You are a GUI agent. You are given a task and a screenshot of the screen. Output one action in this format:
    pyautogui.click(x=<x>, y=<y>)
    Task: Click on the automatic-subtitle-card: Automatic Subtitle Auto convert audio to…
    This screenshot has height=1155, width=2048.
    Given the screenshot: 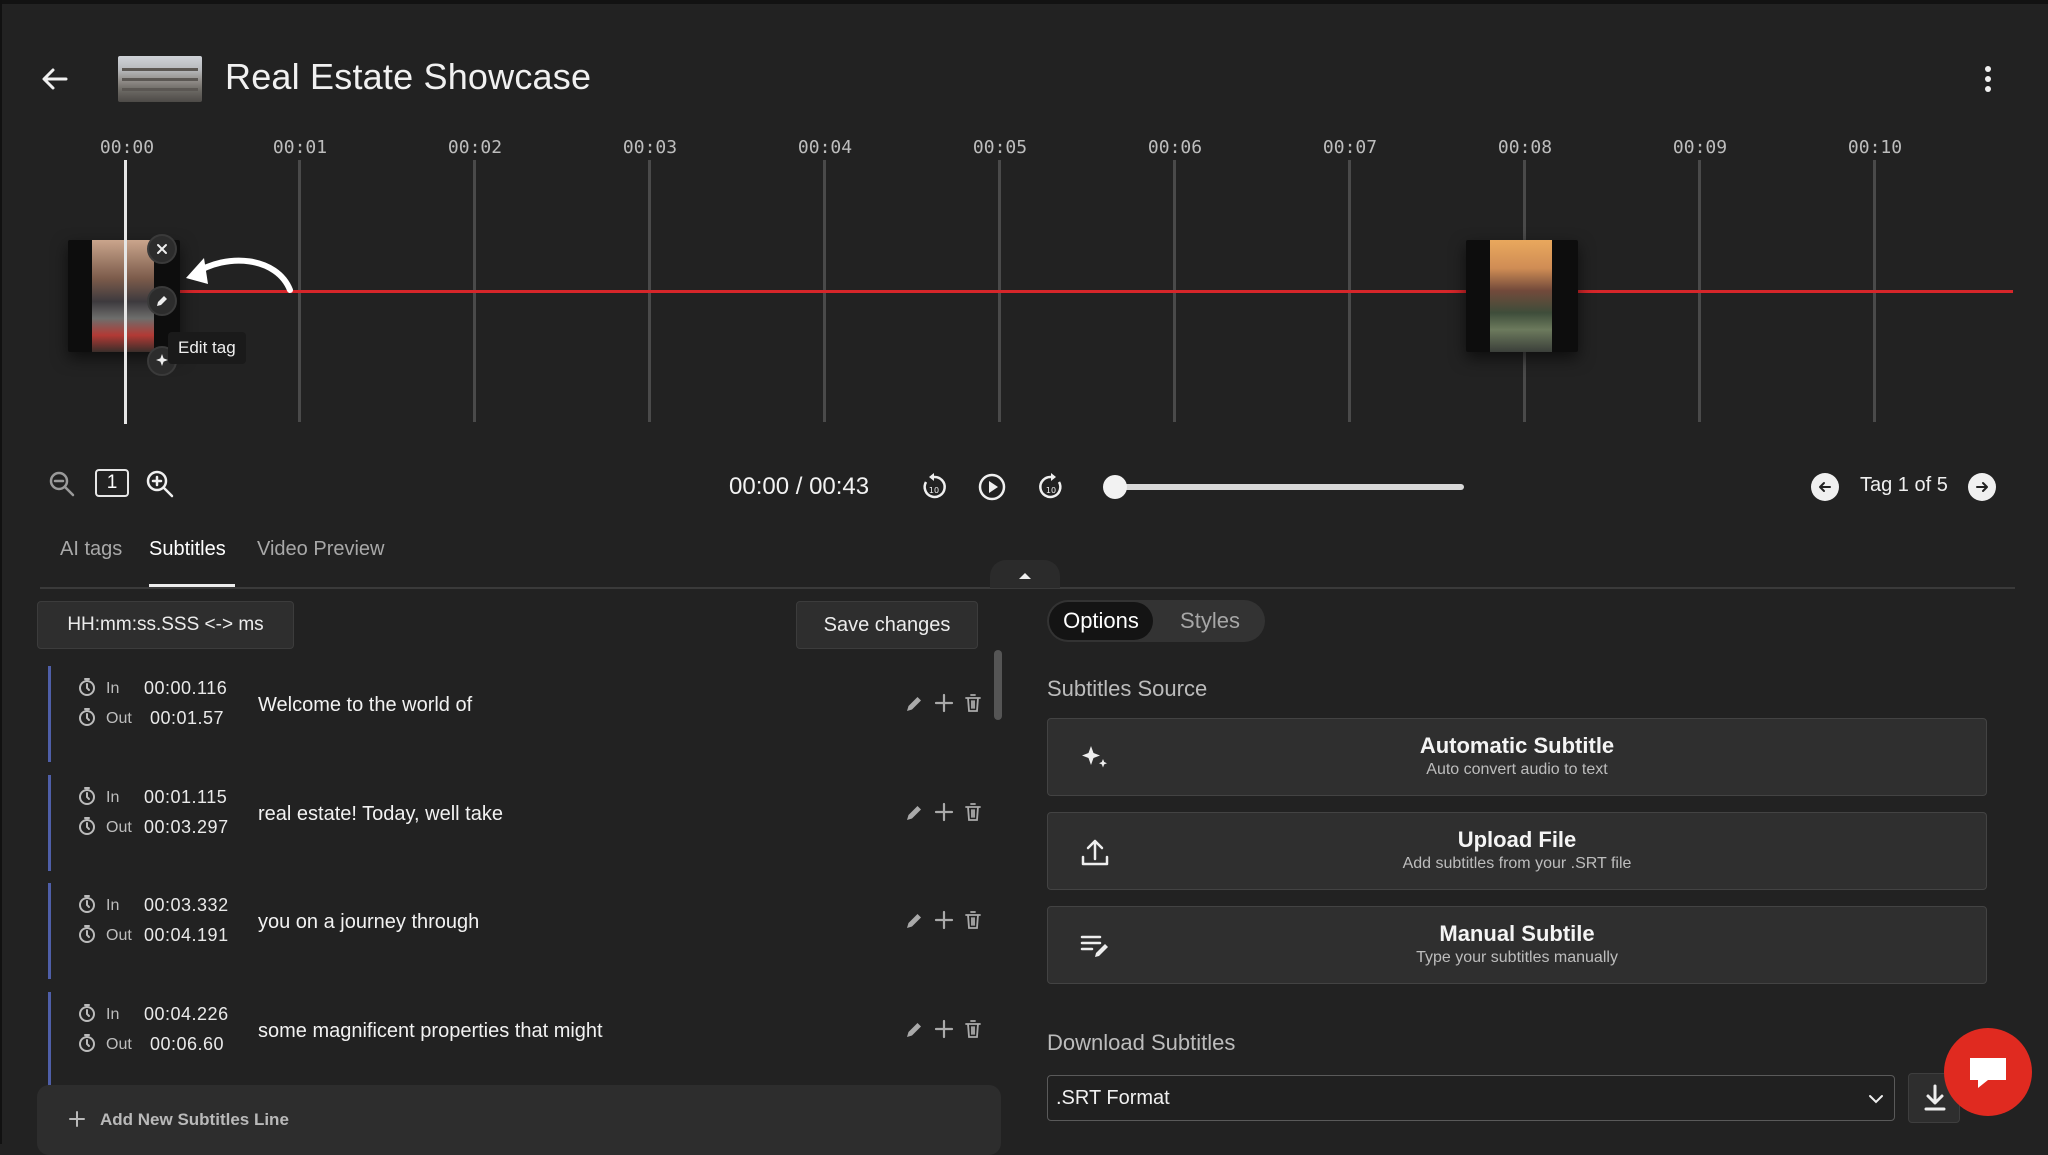 What is the action you would take?
    pyautogui.click(x=1517, y=757)
    